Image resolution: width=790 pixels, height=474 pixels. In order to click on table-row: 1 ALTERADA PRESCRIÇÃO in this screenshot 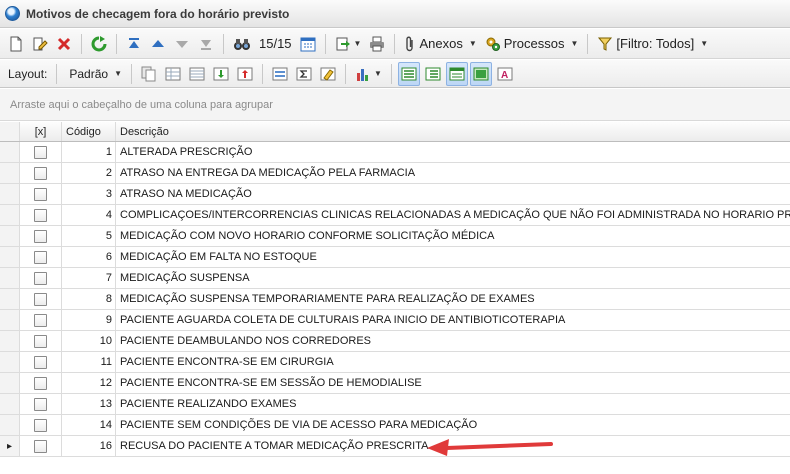, I will do `click(395, 152)`.